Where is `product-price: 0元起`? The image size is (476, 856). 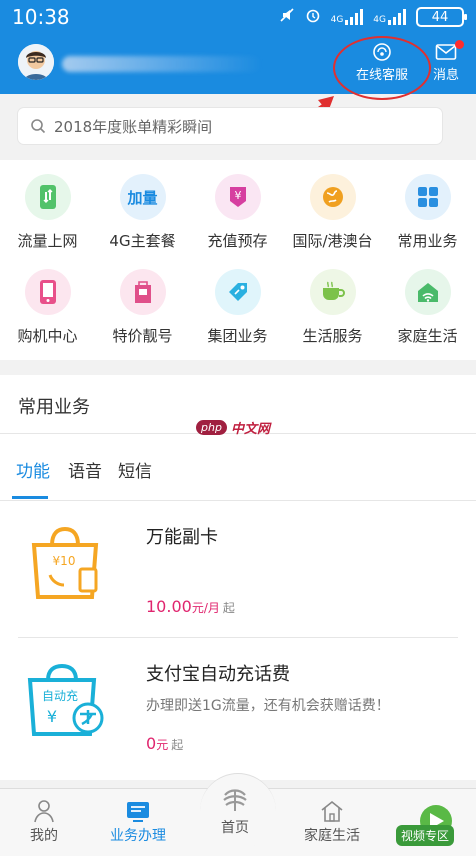 product-price: 0元起 is located at coordinates (164, 743).